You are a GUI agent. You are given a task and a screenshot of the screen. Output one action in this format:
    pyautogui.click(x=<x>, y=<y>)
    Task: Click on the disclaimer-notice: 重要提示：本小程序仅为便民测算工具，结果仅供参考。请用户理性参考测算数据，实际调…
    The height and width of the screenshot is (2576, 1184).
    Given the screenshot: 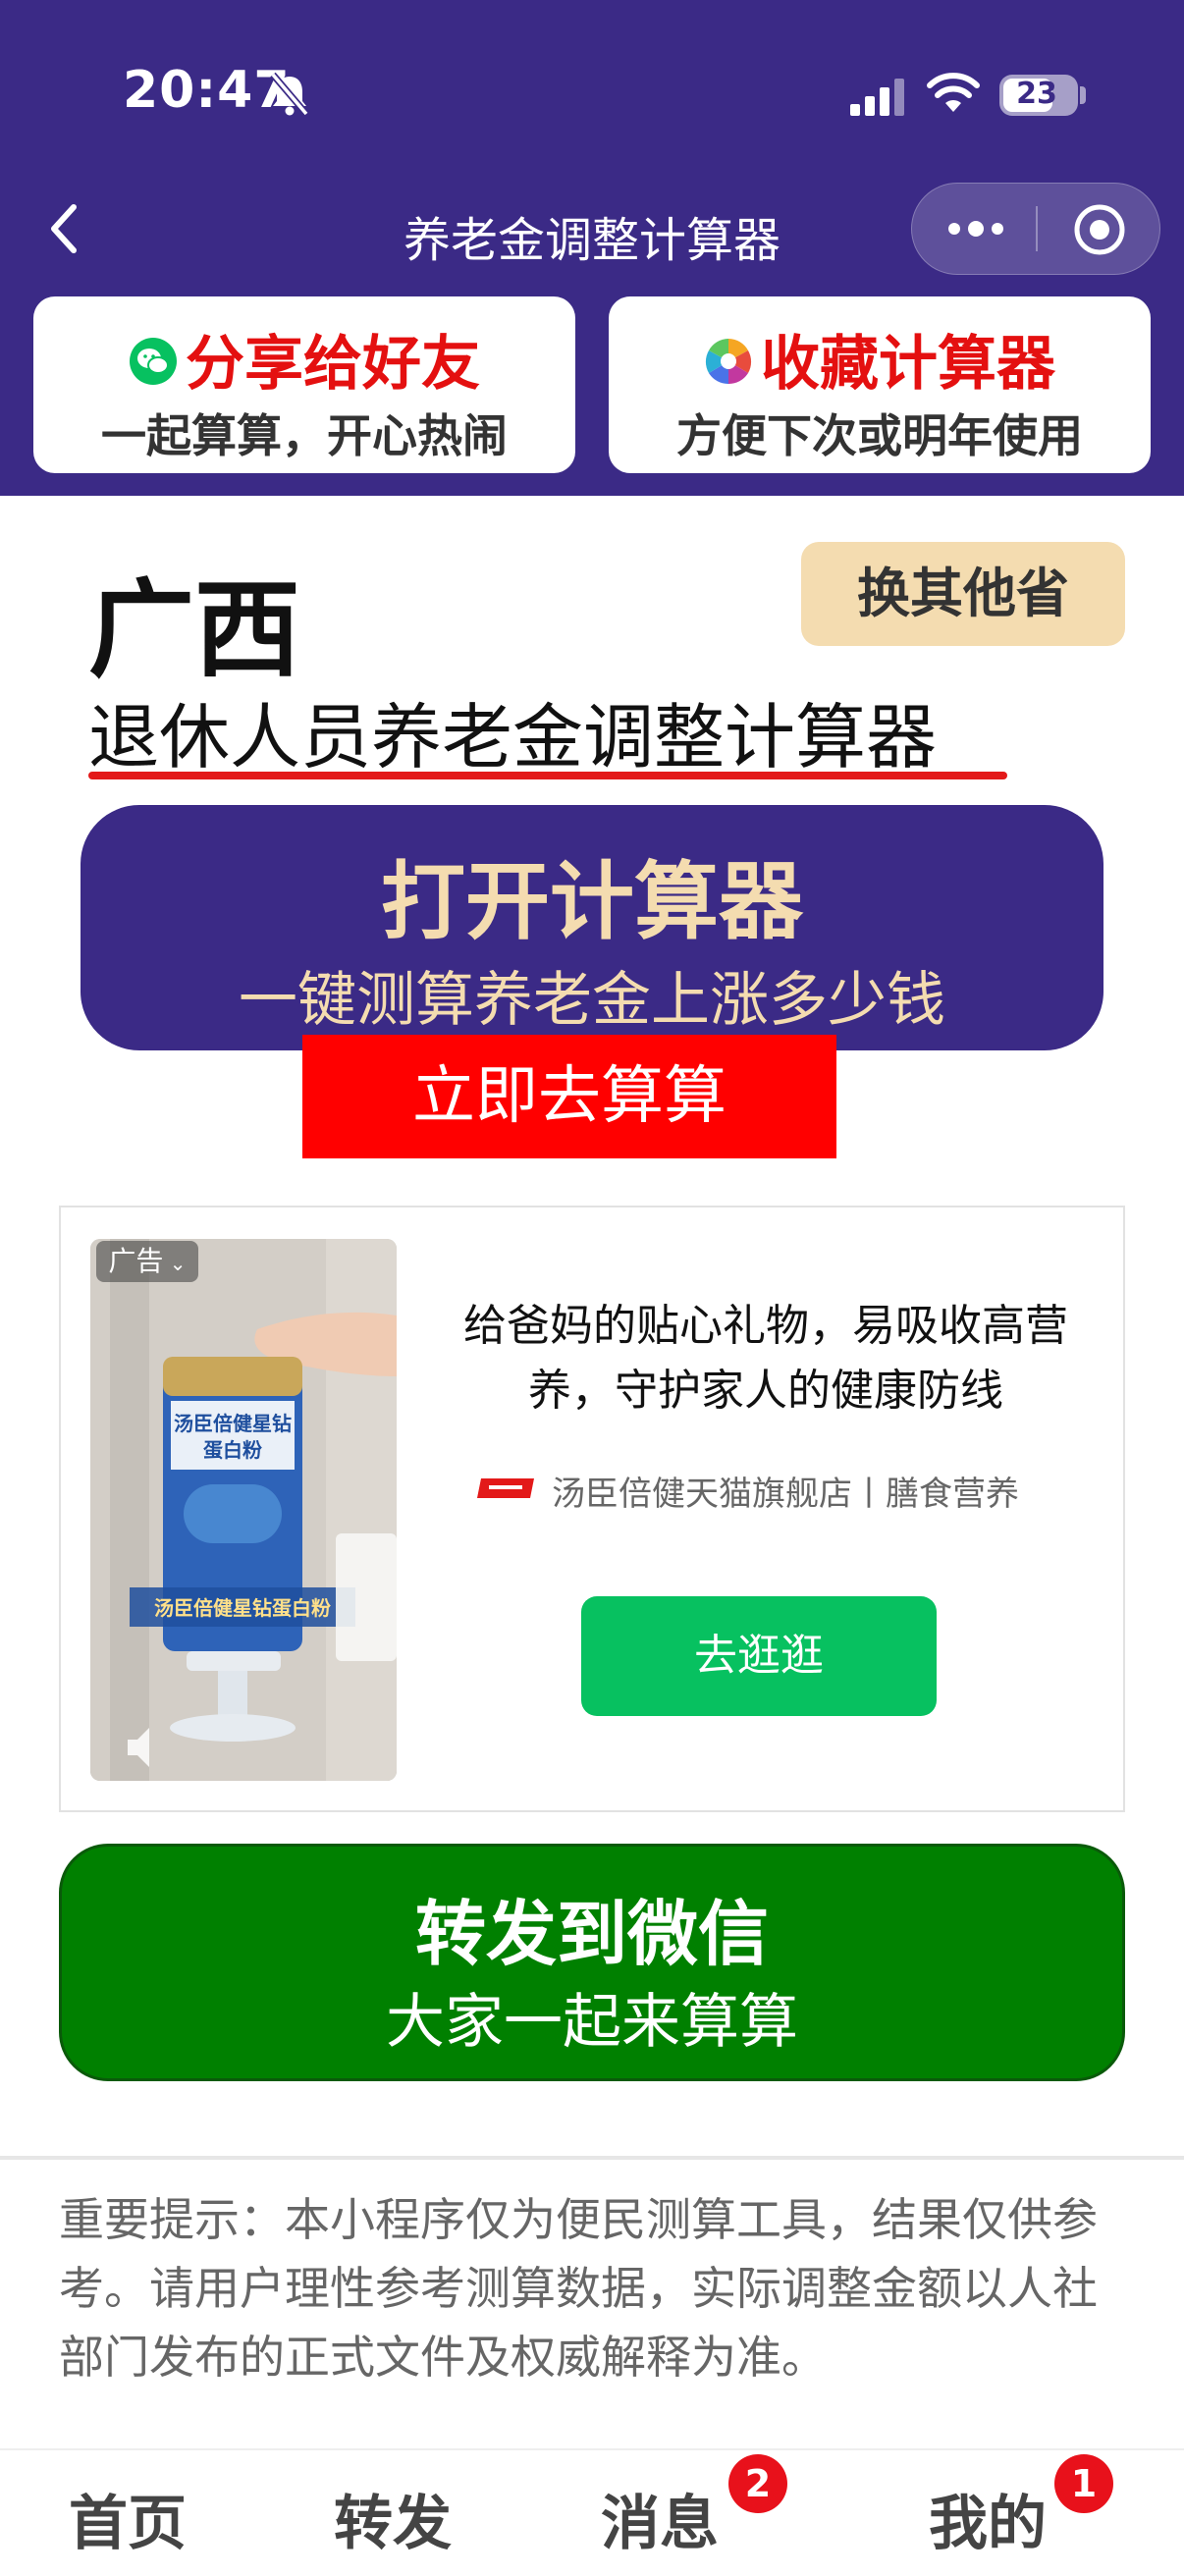 What is the action you would take?
    pyautogui.click(x=578, y=2288)
    